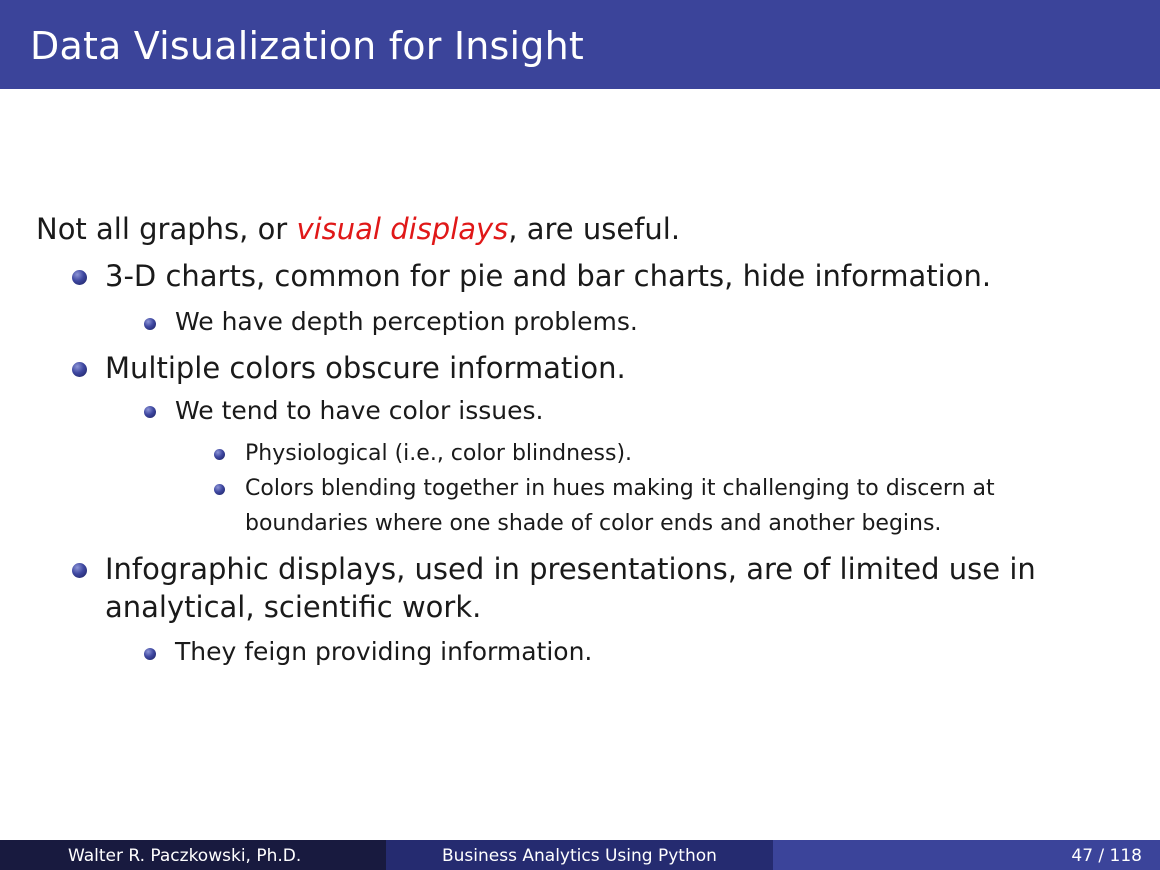 This screenshot has width=1160, height=870. What do you see at coordinates (594, 229) in the screenshot?
I see `intro-suffix: , are useful.` at bounding box center [594, 229].